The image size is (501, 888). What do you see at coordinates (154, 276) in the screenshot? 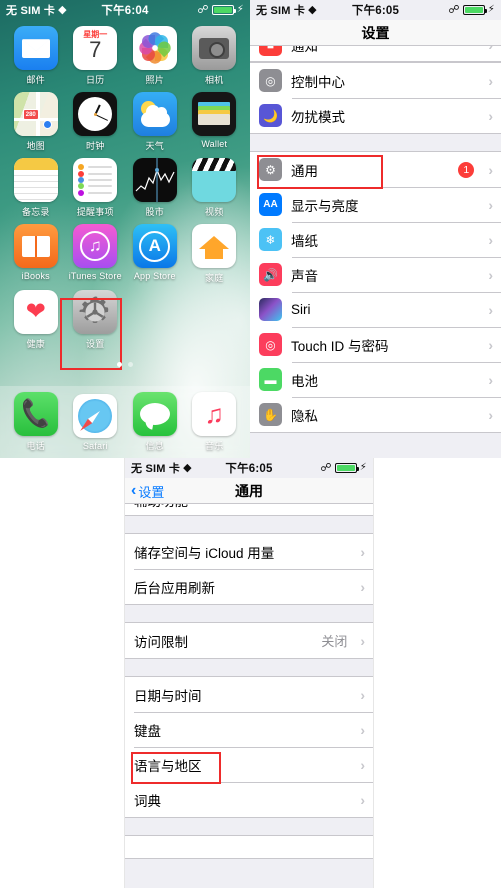
I see `app-label: App Store` at bounding box center [154, 276].